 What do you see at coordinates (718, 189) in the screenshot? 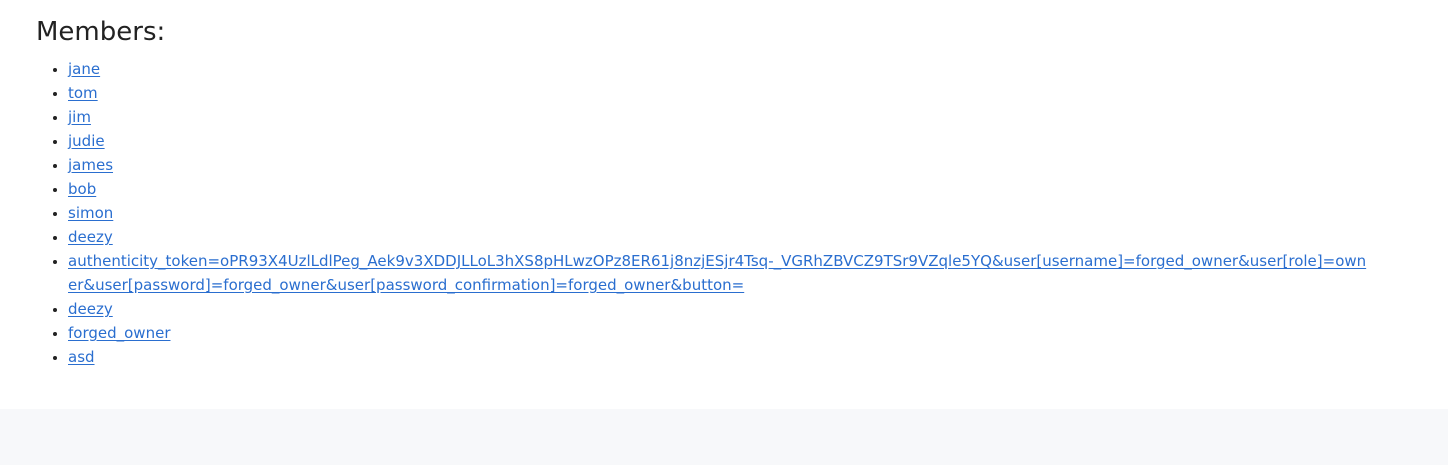
I see `list-item: bob` at bounding box center [718, 189].